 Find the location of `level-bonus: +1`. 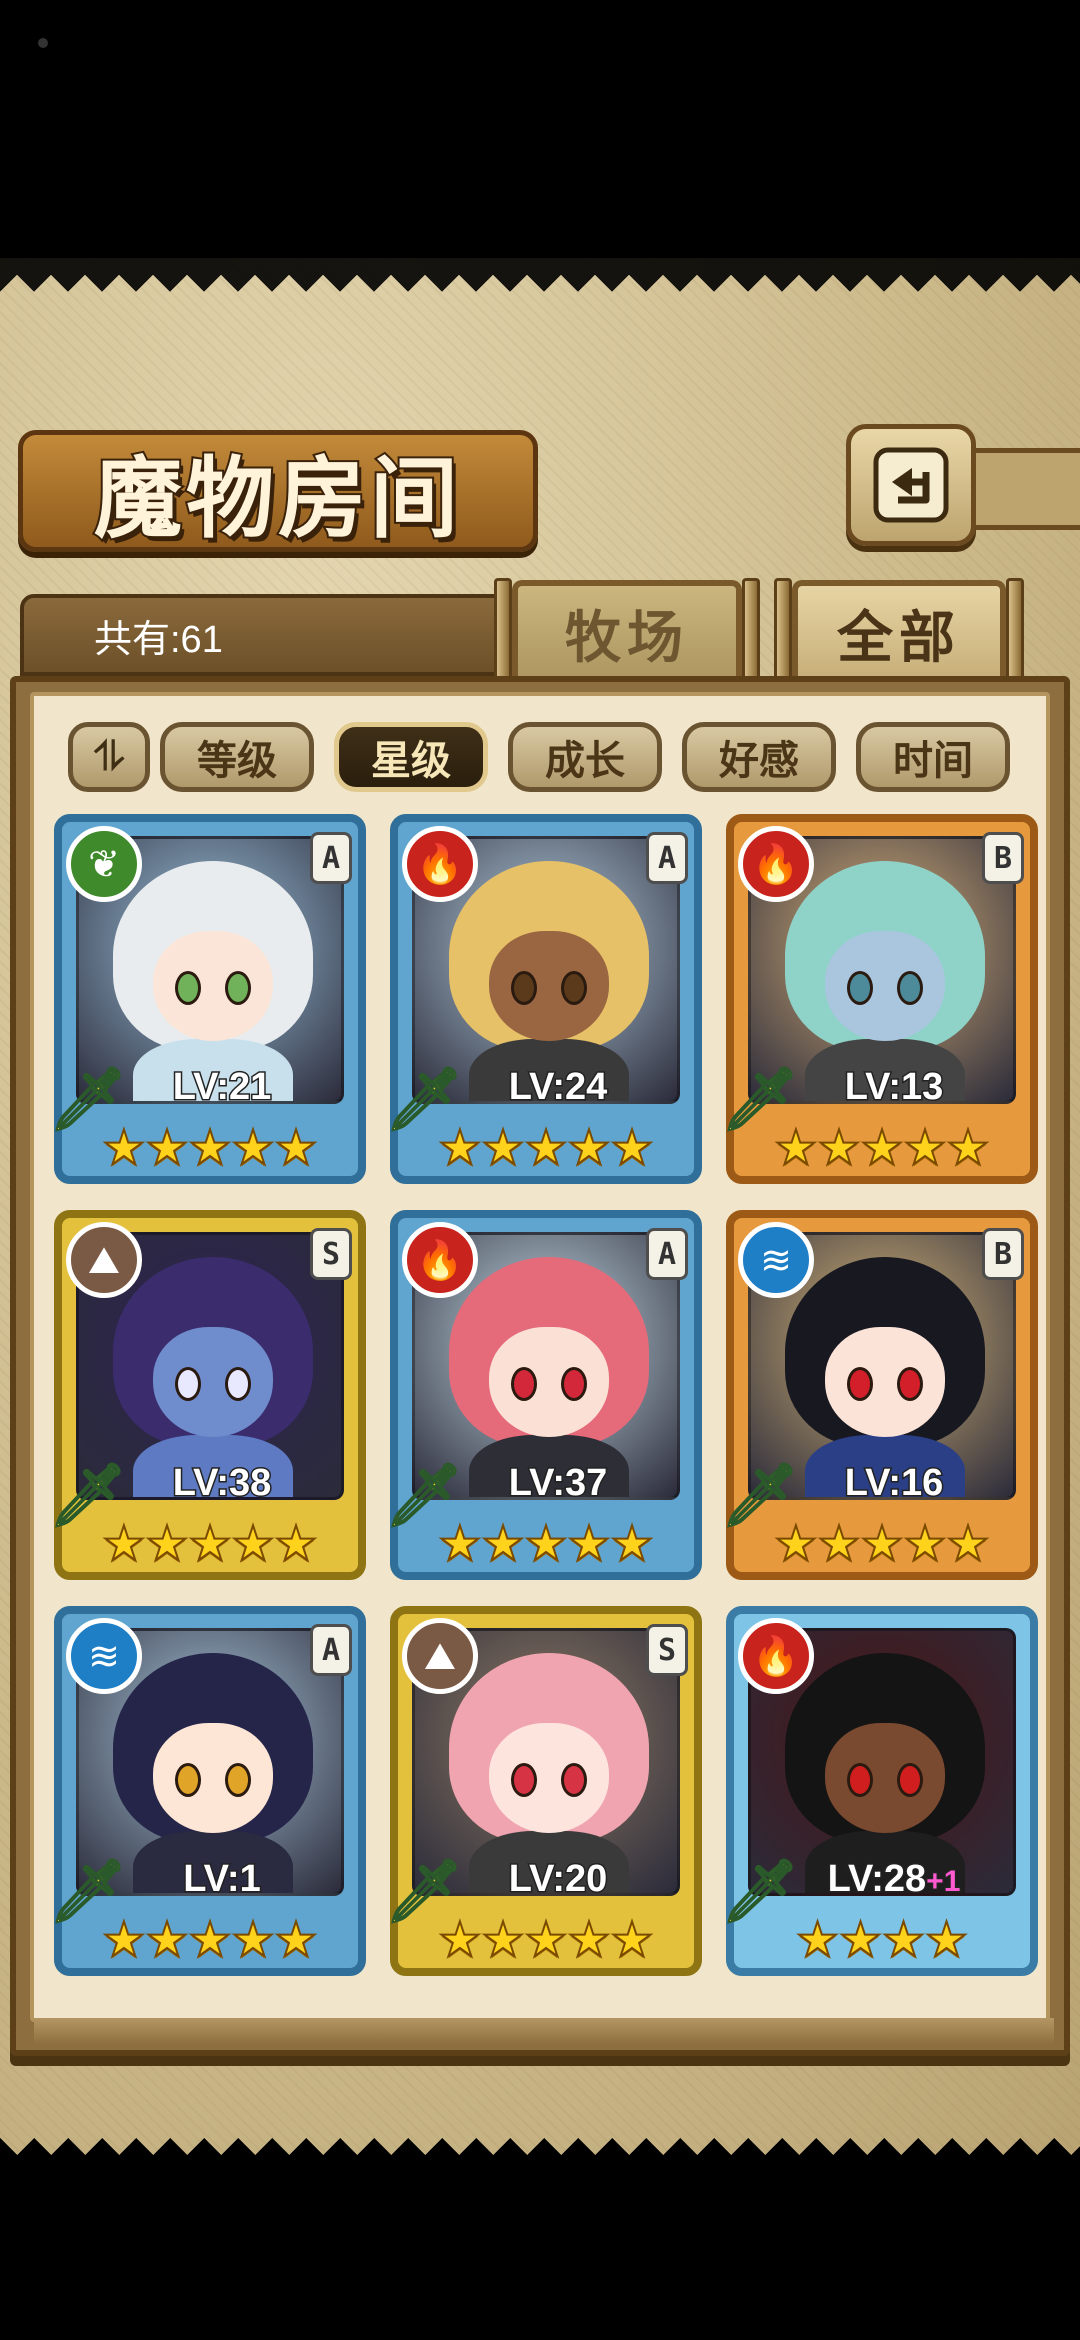

level-bonus: +1 is located at coordinates (943, 1882).